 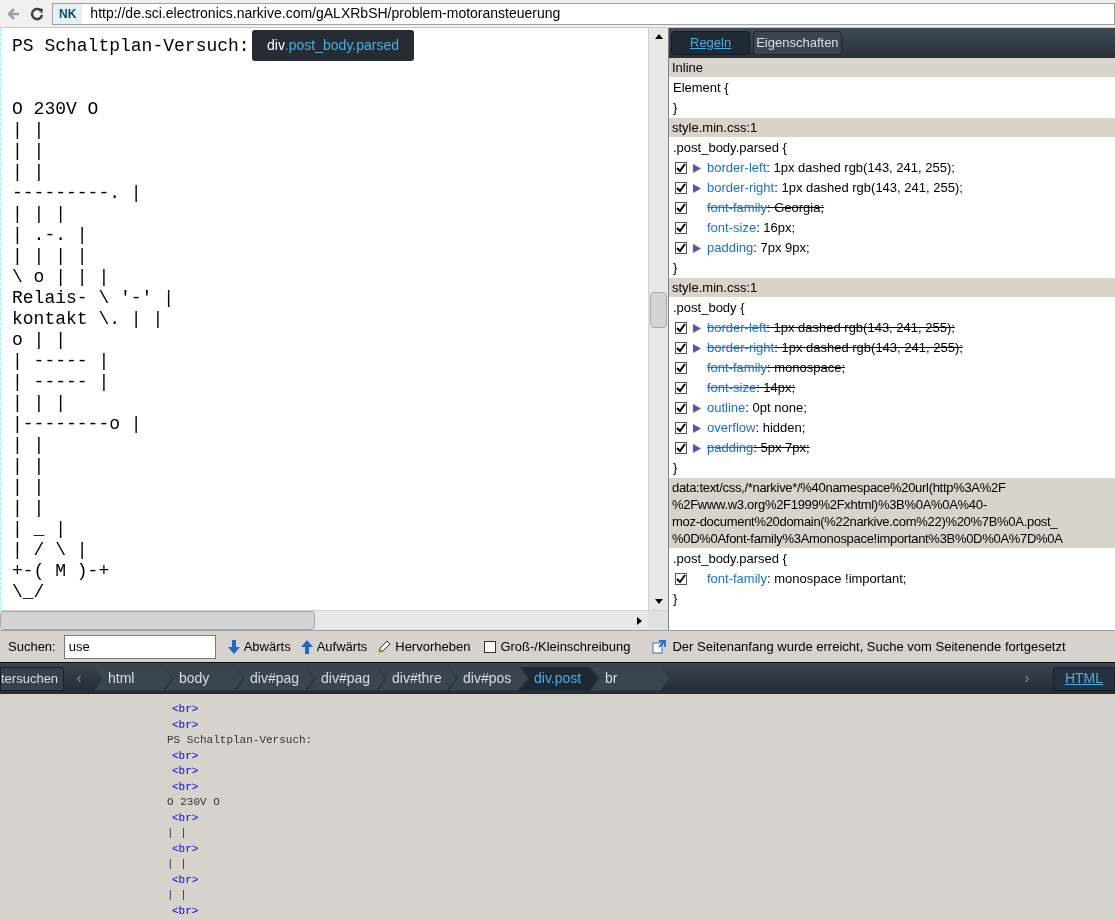 What do you see at coordinates (730, 559) in the screenshot?
I see `rule-selector: .post_body.parsed {` at bounding box center [730, 559].